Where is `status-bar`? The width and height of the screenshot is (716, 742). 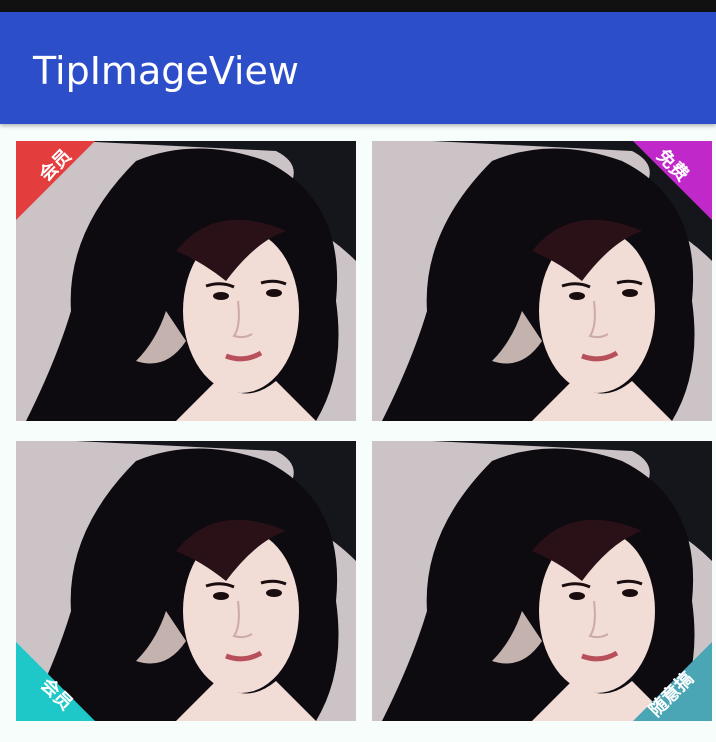
status-bar is located at coordinates (358, 6).